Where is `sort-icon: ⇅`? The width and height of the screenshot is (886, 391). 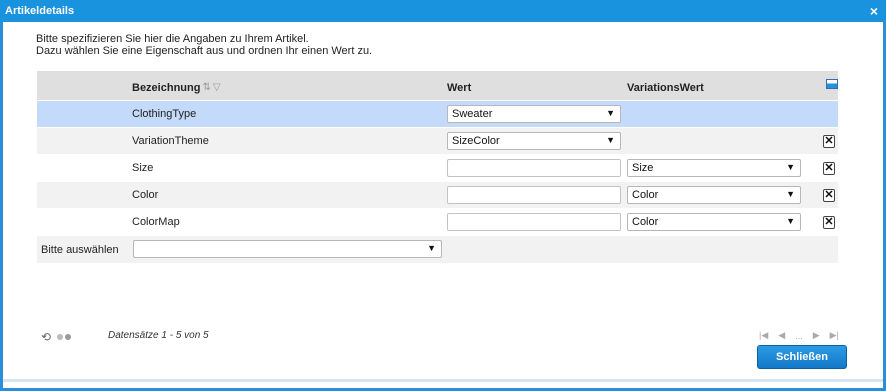 sort-icon: ⇅ is located at coordinates (206, 87).